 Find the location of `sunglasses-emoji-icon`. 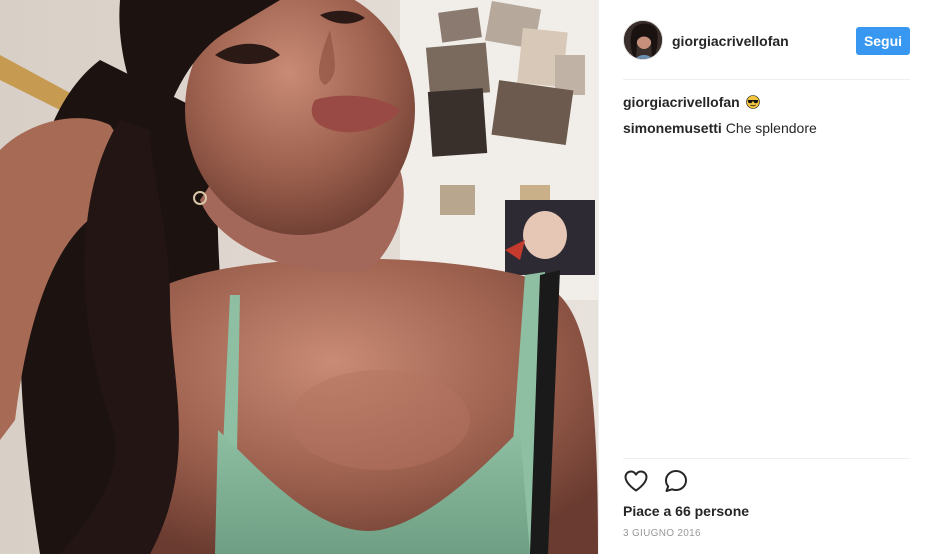

sunglasses-emoji-icon is located at coordinates (752, 104).